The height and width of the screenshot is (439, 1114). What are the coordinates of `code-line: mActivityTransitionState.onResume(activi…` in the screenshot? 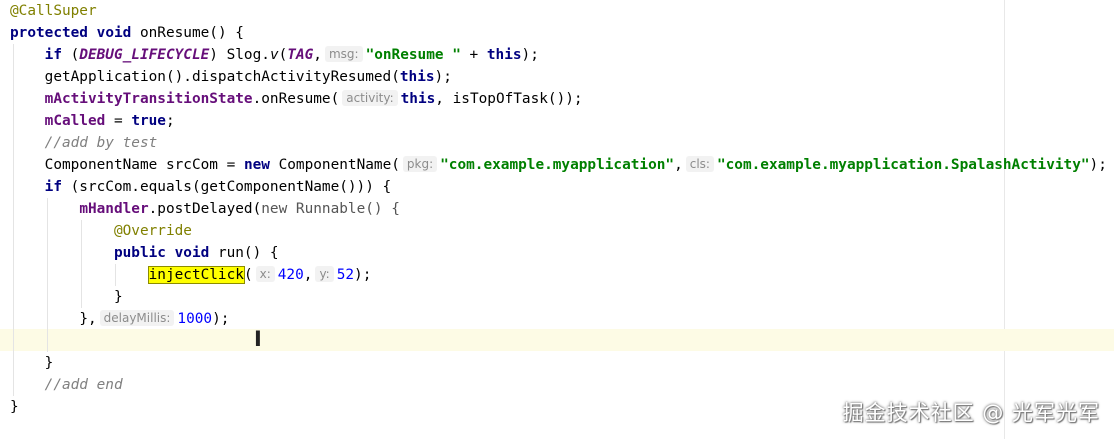 It's located at (296, 99).